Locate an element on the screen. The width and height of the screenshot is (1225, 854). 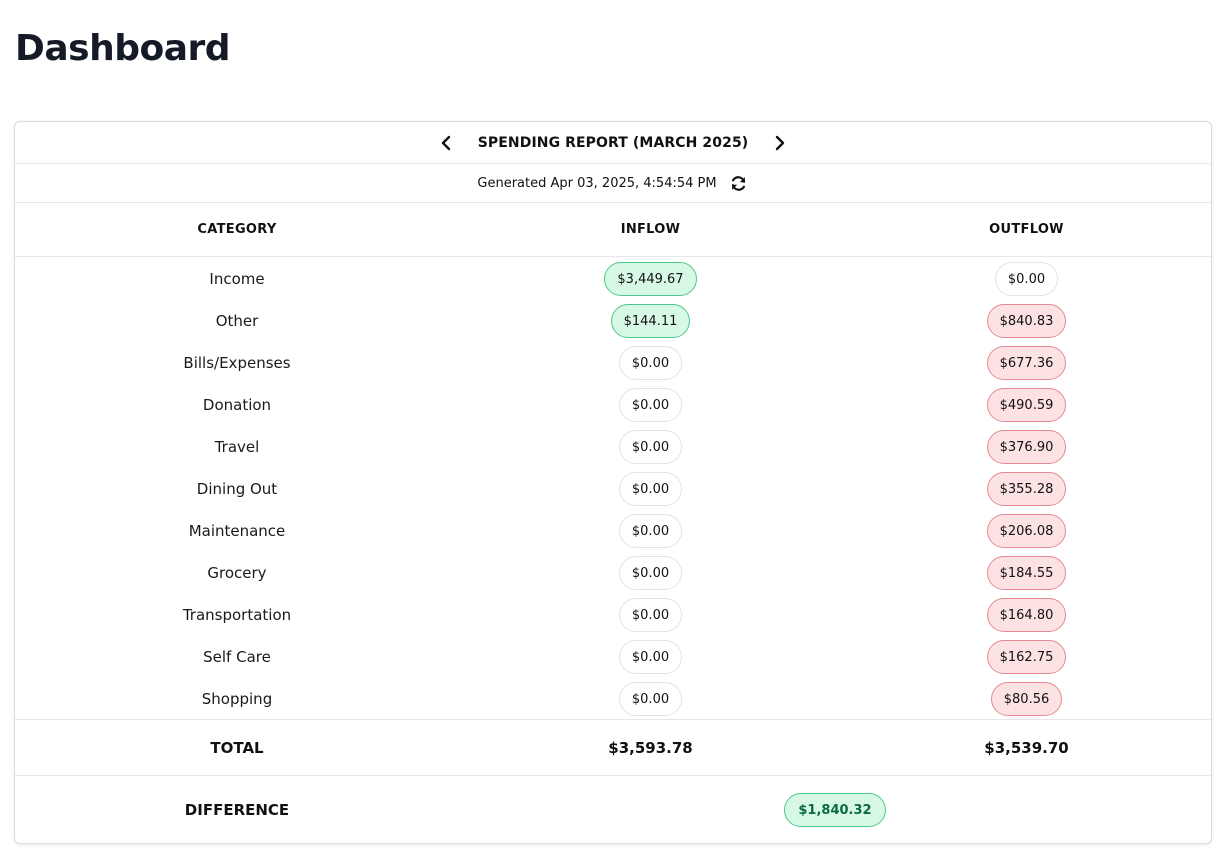
next-month-button is located at coordinates (780, 143).